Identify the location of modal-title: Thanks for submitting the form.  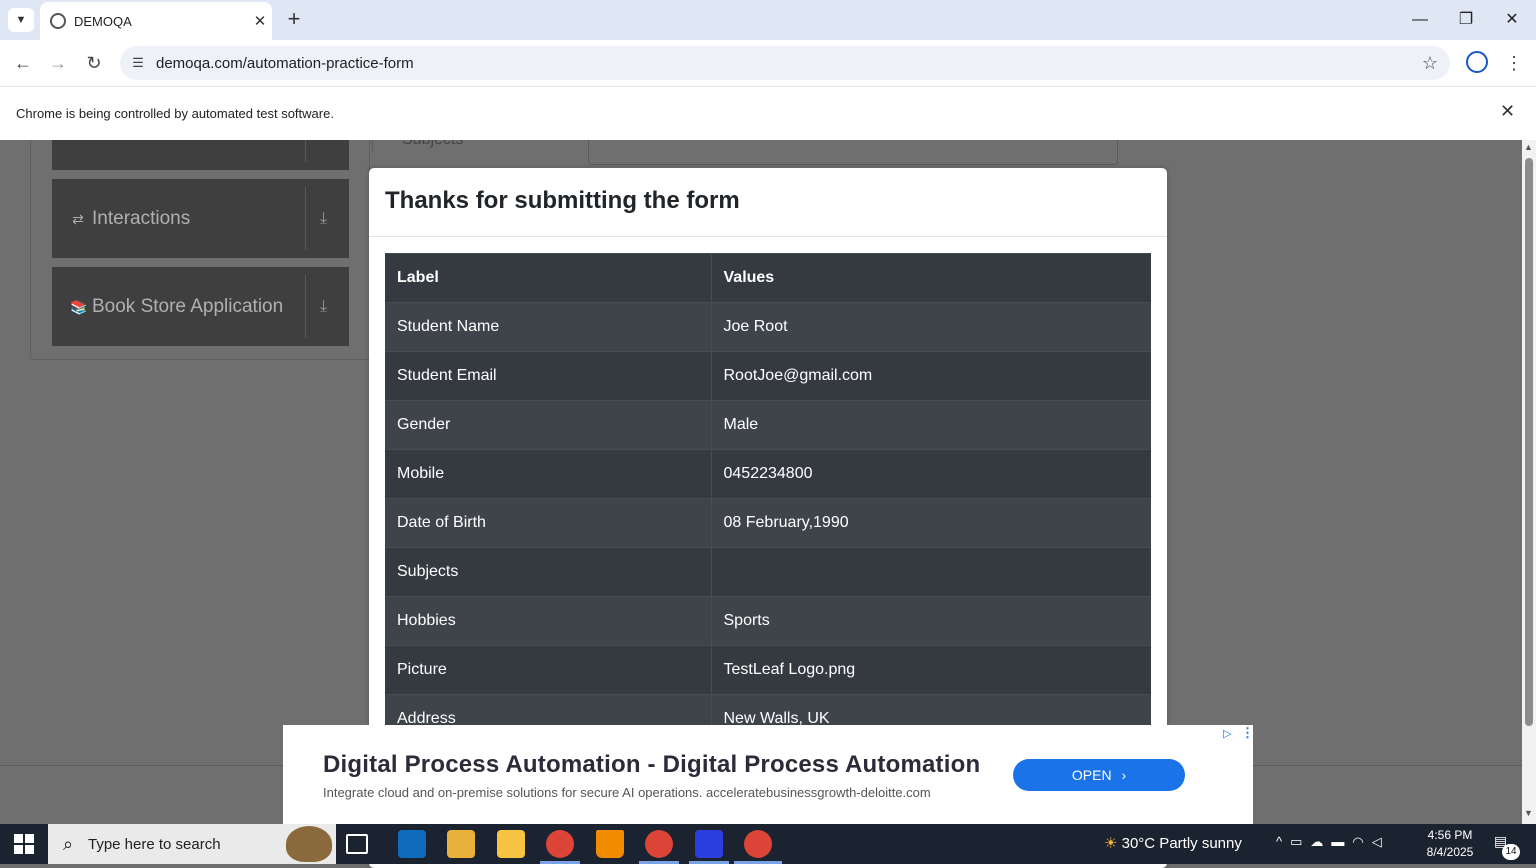
(562, 200).